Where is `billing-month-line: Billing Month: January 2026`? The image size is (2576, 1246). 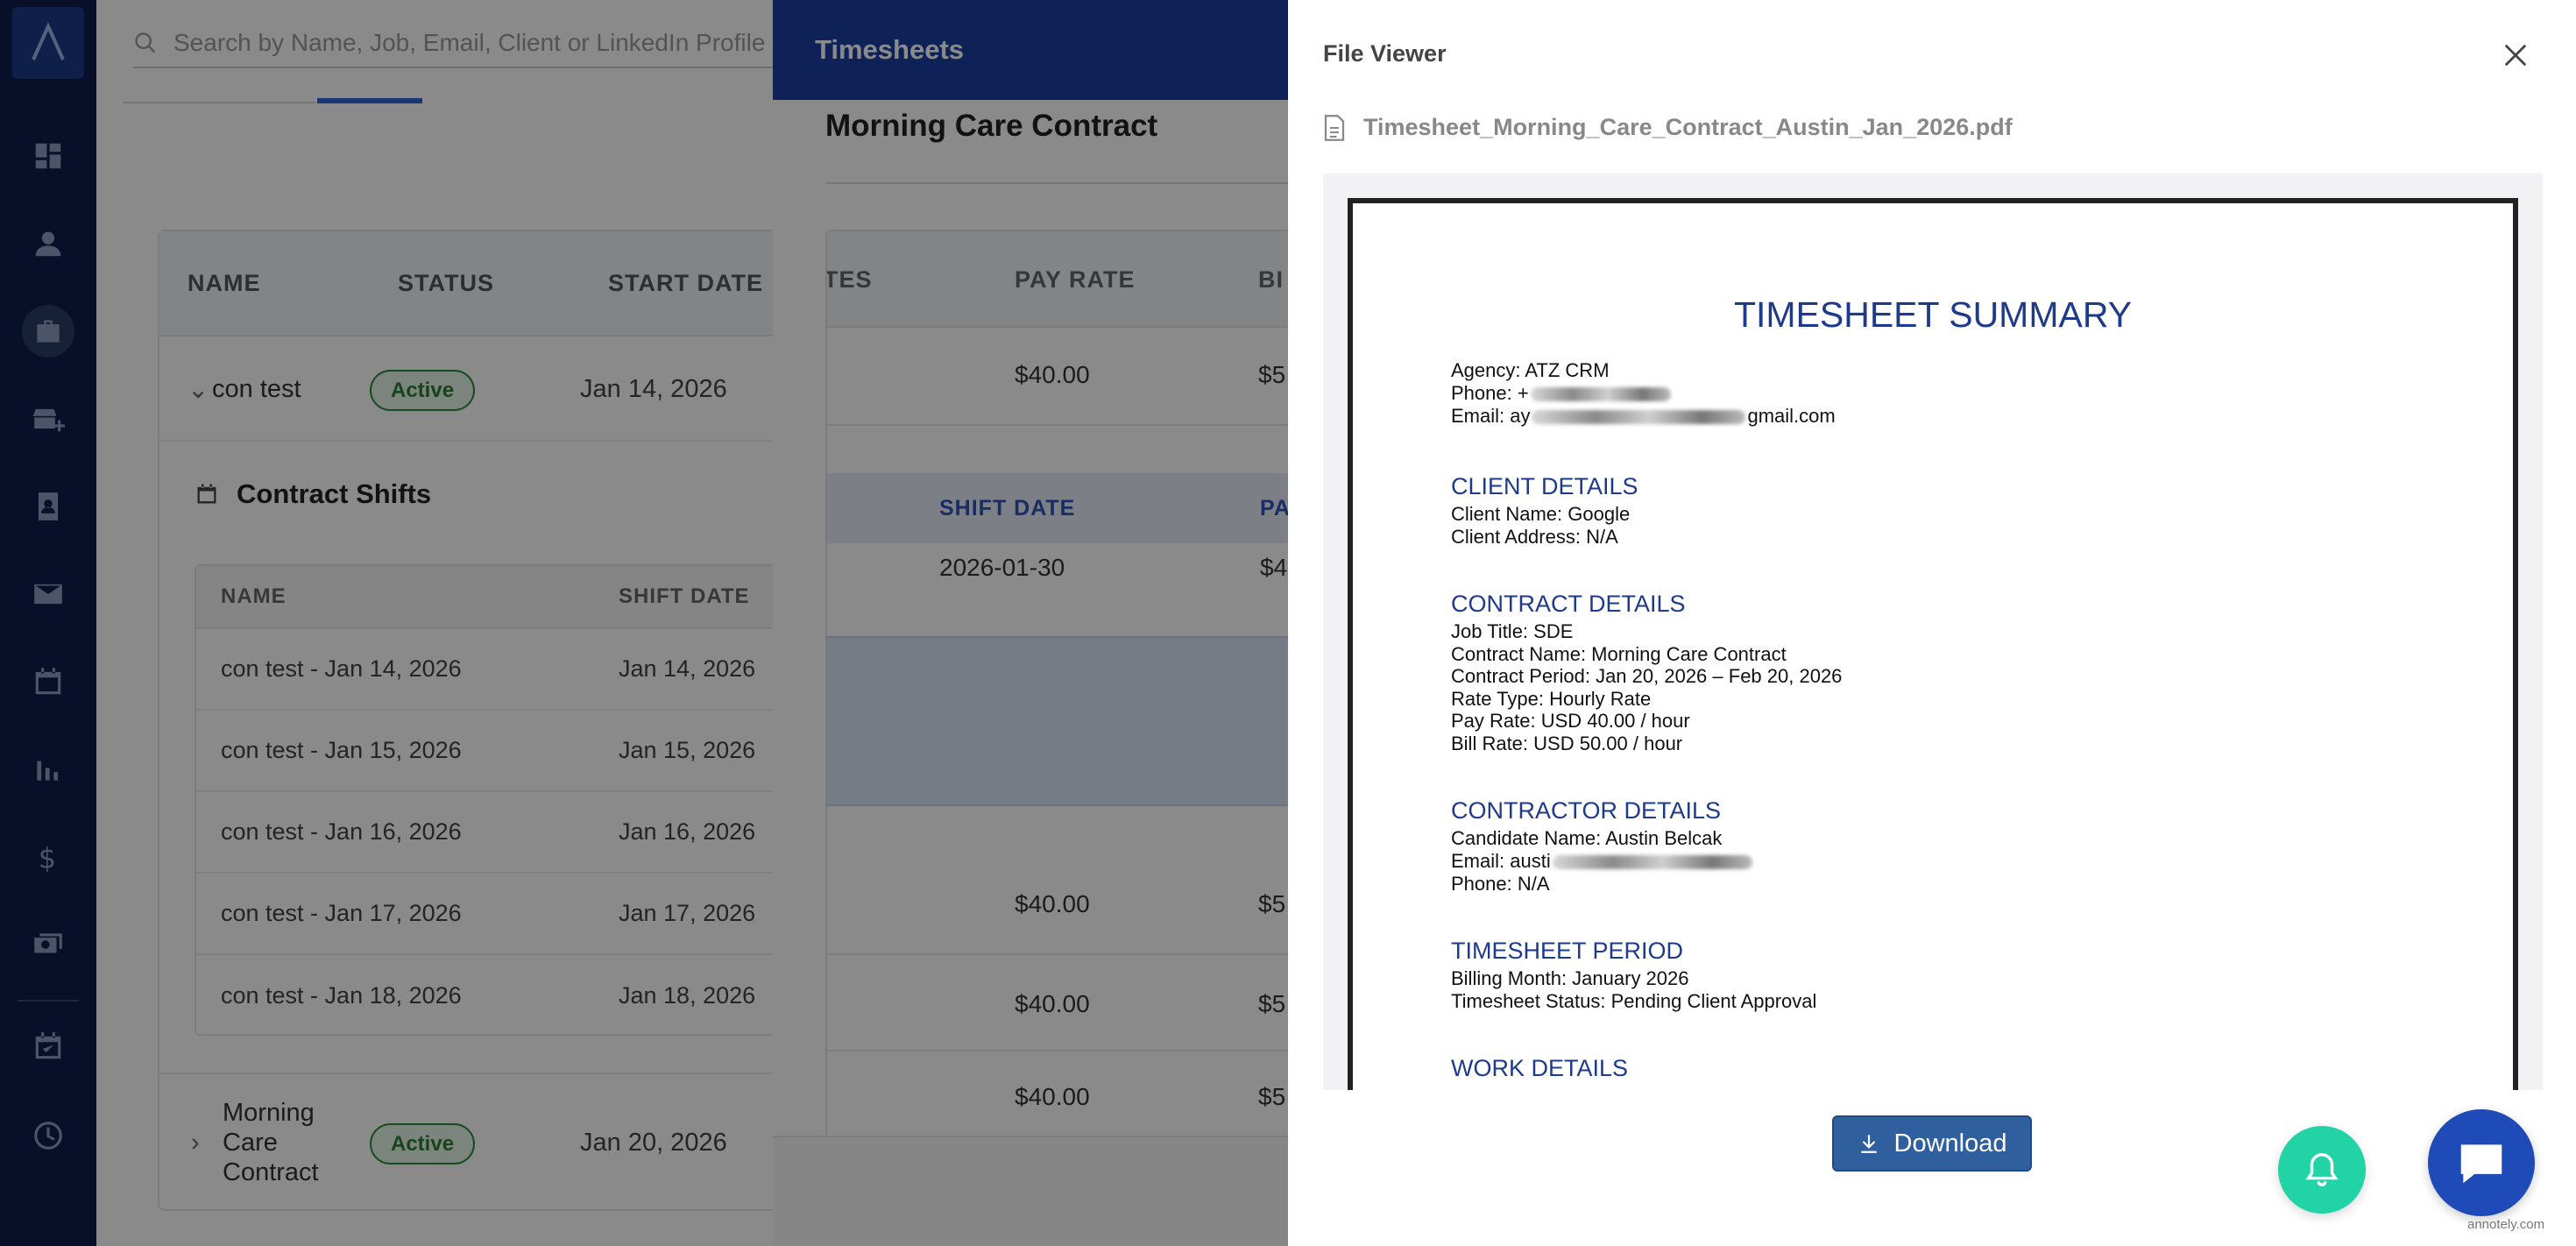 billing-month-line: Billing Month: January 2026 is located at coordinates (1570, 978).